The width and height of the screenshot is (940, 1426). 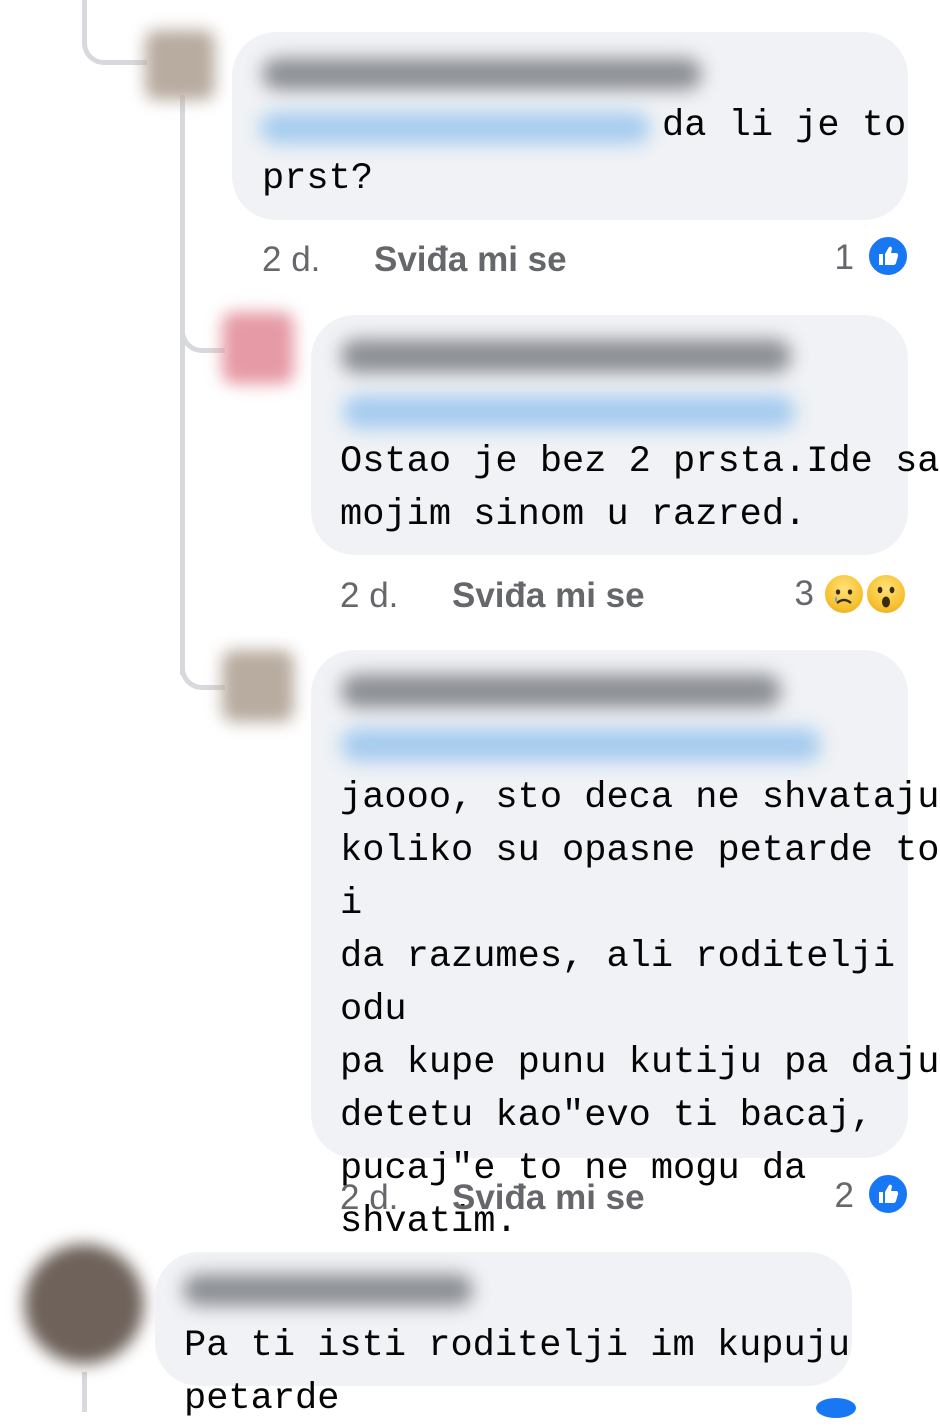 I want to click on sad-icon, so click(x=844, y=594).